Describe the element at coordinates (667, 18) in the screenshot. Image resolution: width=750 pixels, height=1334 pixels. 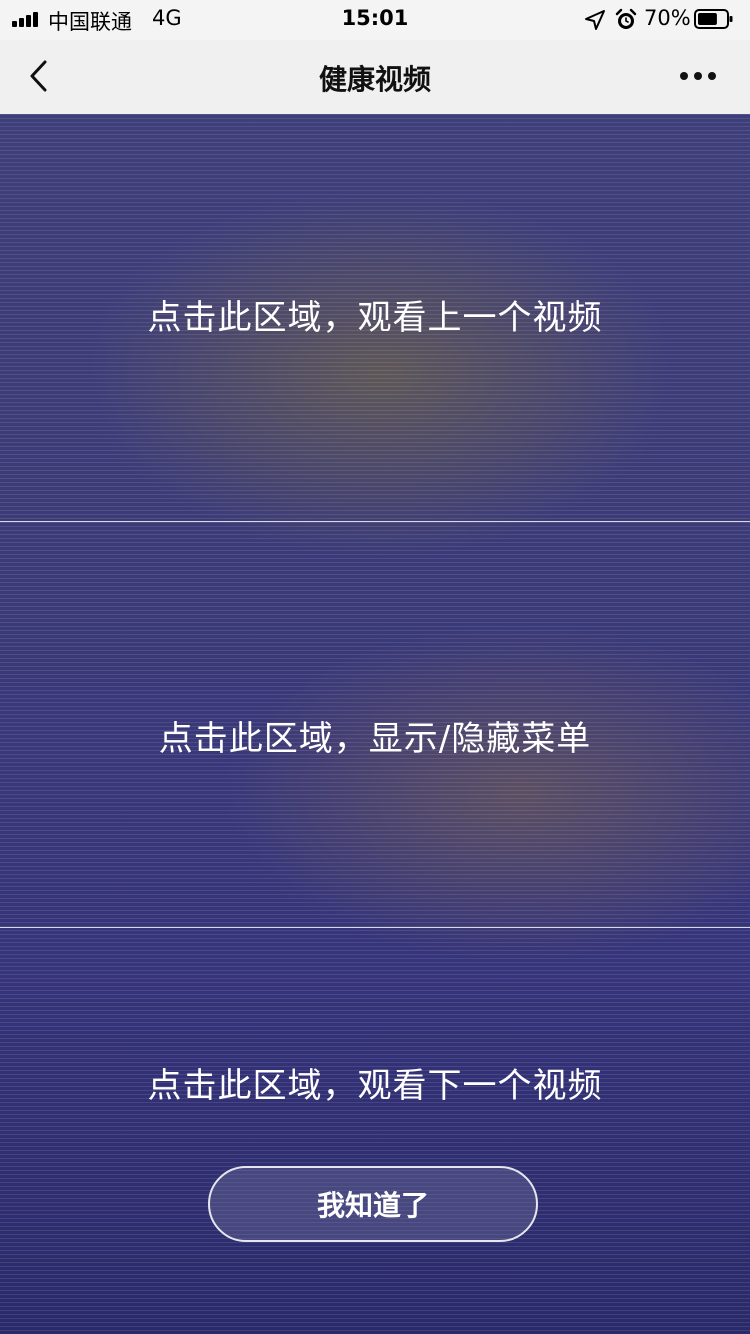
I see `battery-percent: 70%` at that location.